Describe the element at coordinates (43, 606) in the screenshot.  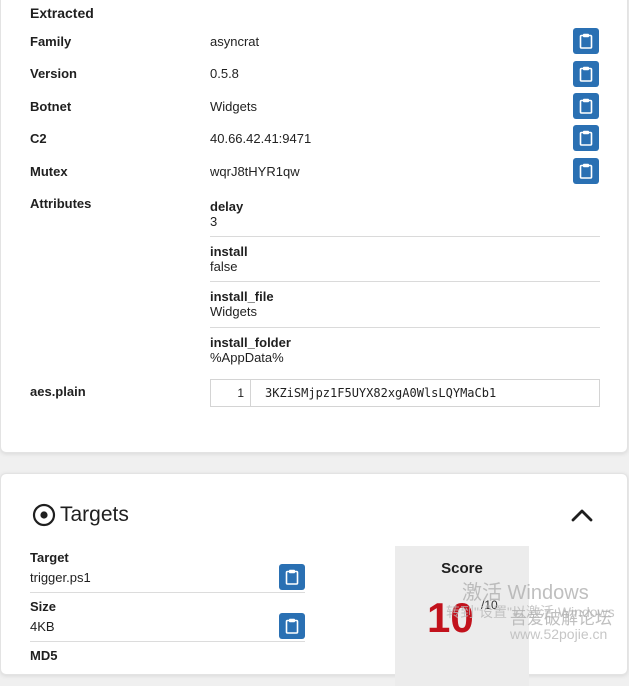
I see `label-size: Size` at that location.